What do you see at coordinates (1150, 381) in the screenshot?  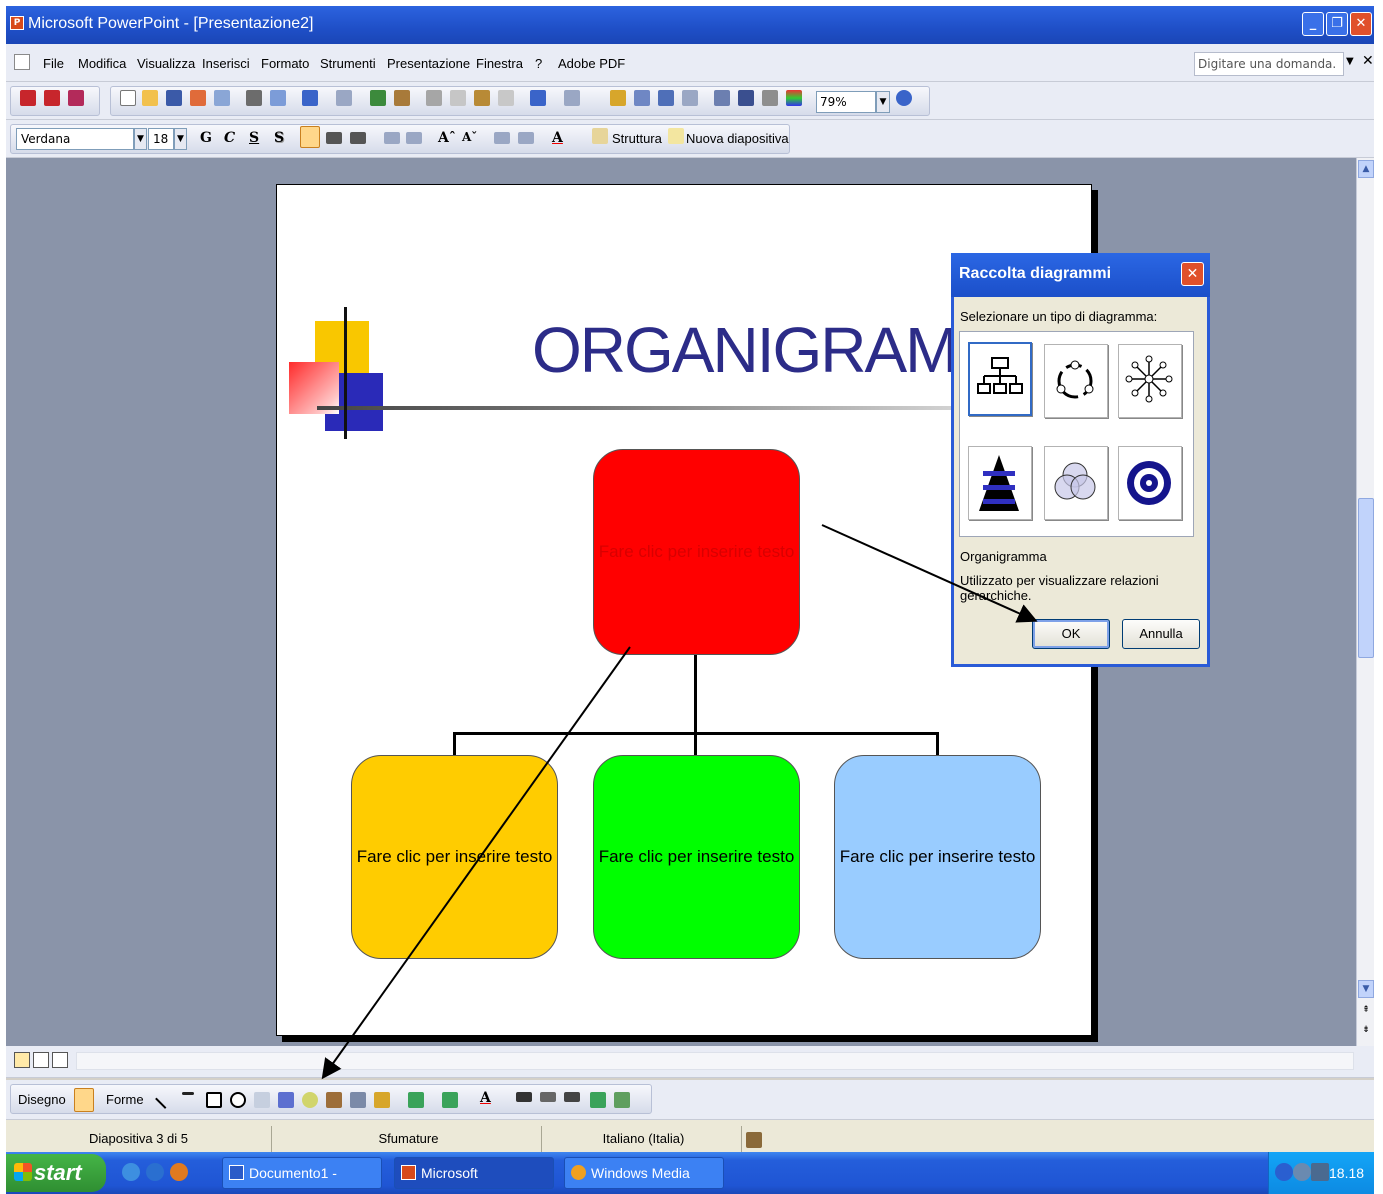 I see `radial-tile` at bounding box center [1150, 381].